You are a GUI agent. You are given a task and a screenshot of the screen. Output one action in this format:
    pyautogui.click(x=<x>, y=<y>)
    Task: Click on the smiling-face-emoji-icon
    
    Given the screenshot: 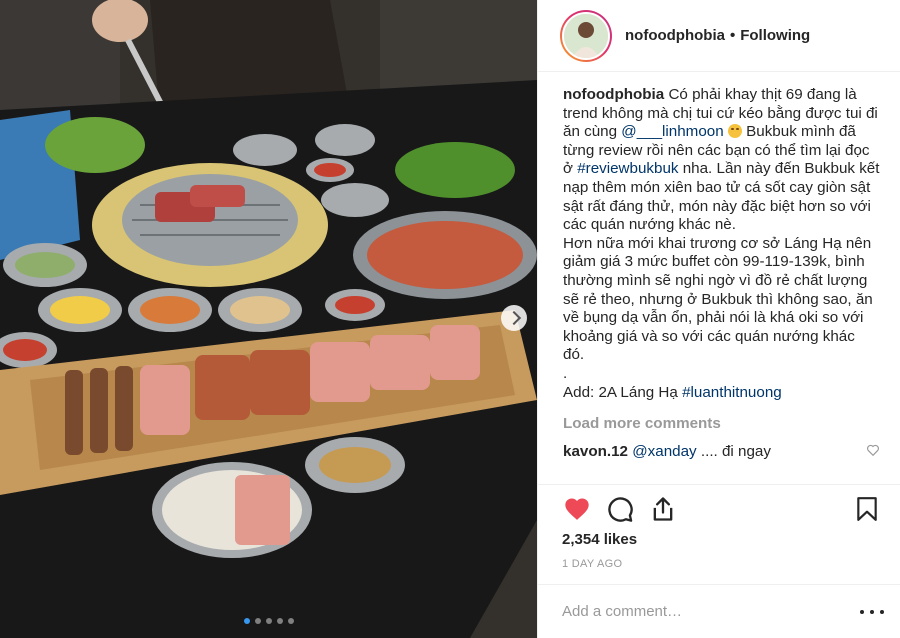 What is the action you would take?
    pyautogui.click(x=734, y=131)
    